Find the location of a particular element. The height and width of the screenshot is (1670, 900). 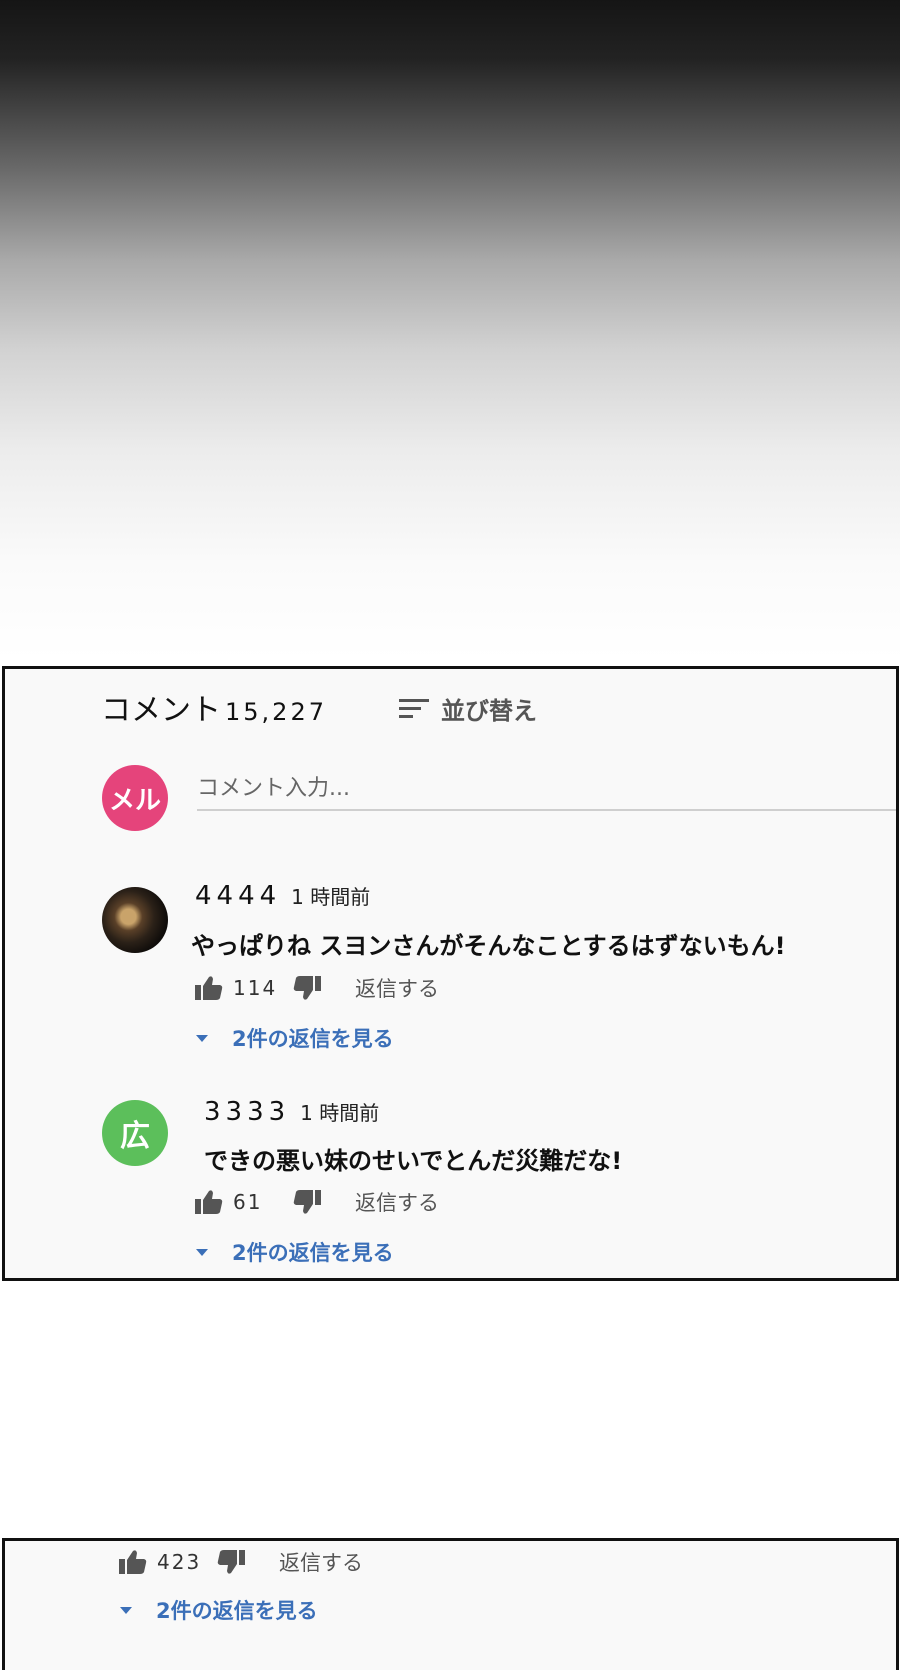

comment-meta: 4444 1 時間前 is located at coordinates (282, 896).